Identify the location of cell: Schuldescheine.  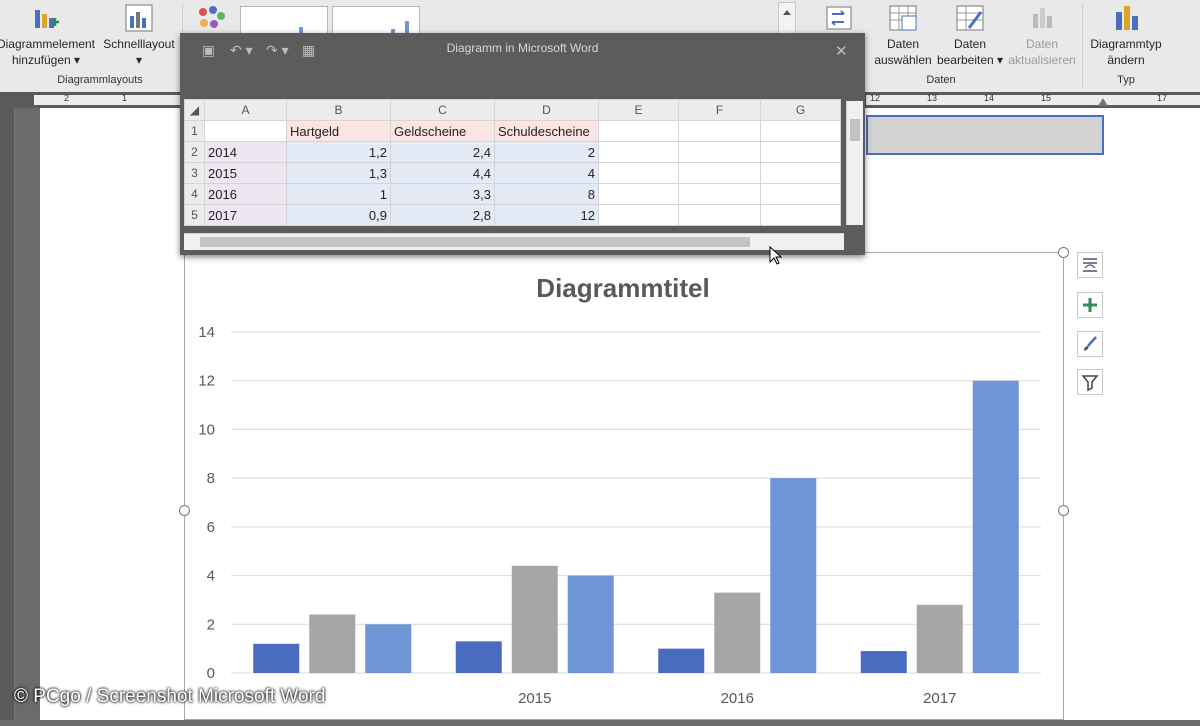
(546, 131).